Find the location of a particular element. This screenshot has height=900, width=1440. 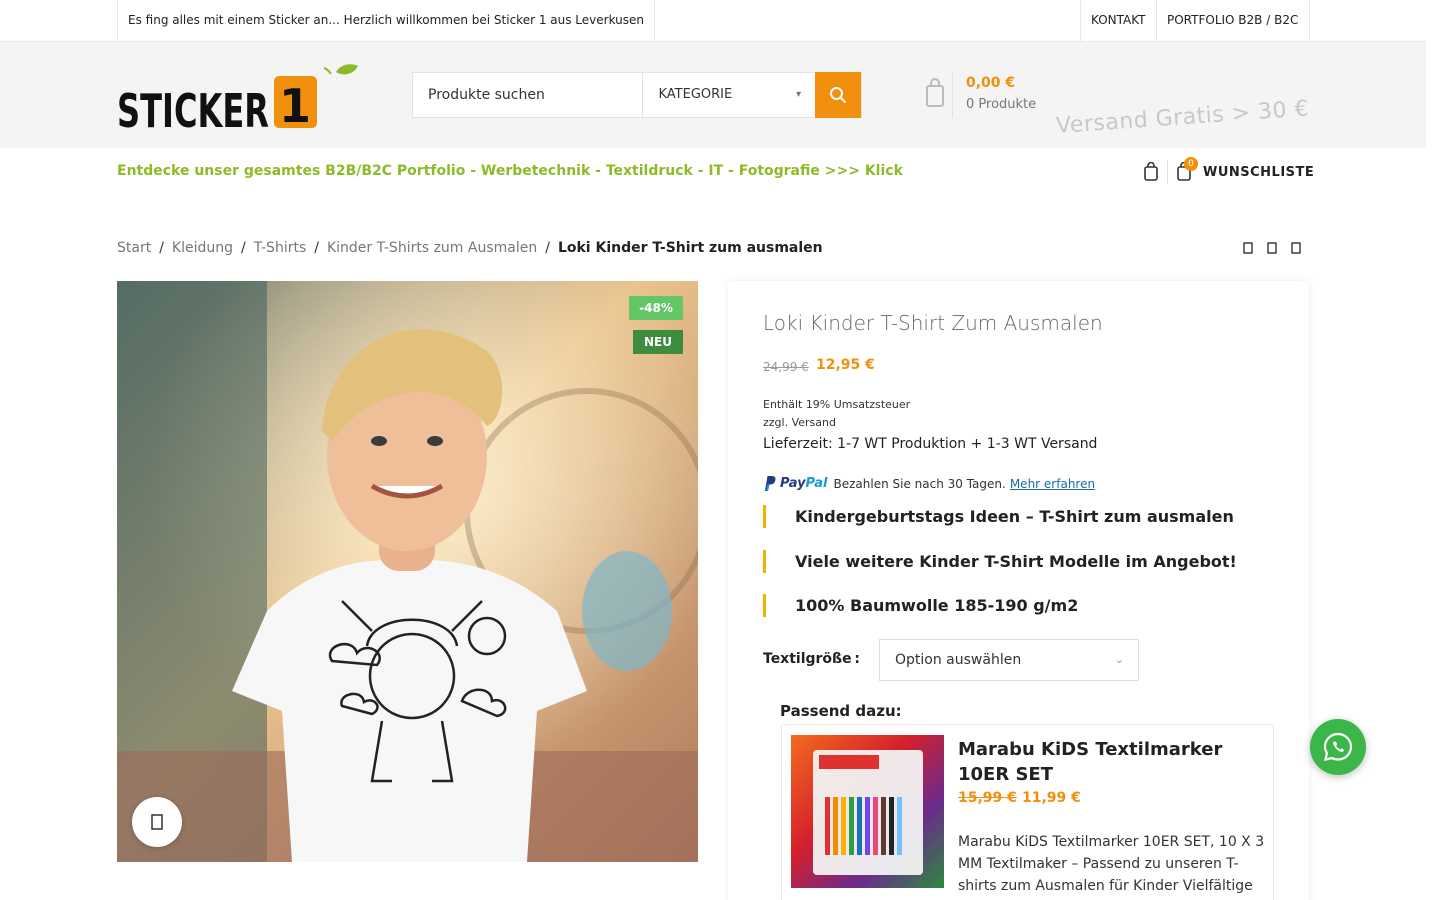

shopping-bag-icon is located at coordinates (935, 92).